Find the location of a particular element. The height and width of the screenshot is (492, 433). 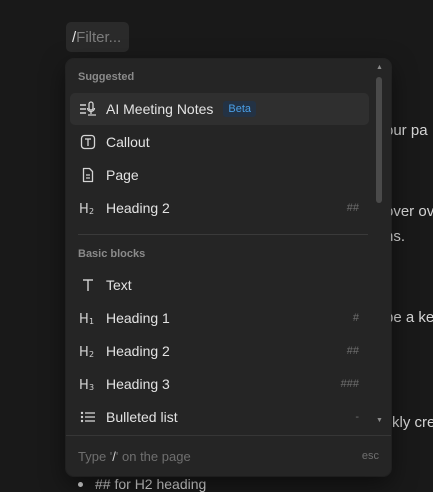

heading1-icon: H 1 is located at coordinates (88, 318).